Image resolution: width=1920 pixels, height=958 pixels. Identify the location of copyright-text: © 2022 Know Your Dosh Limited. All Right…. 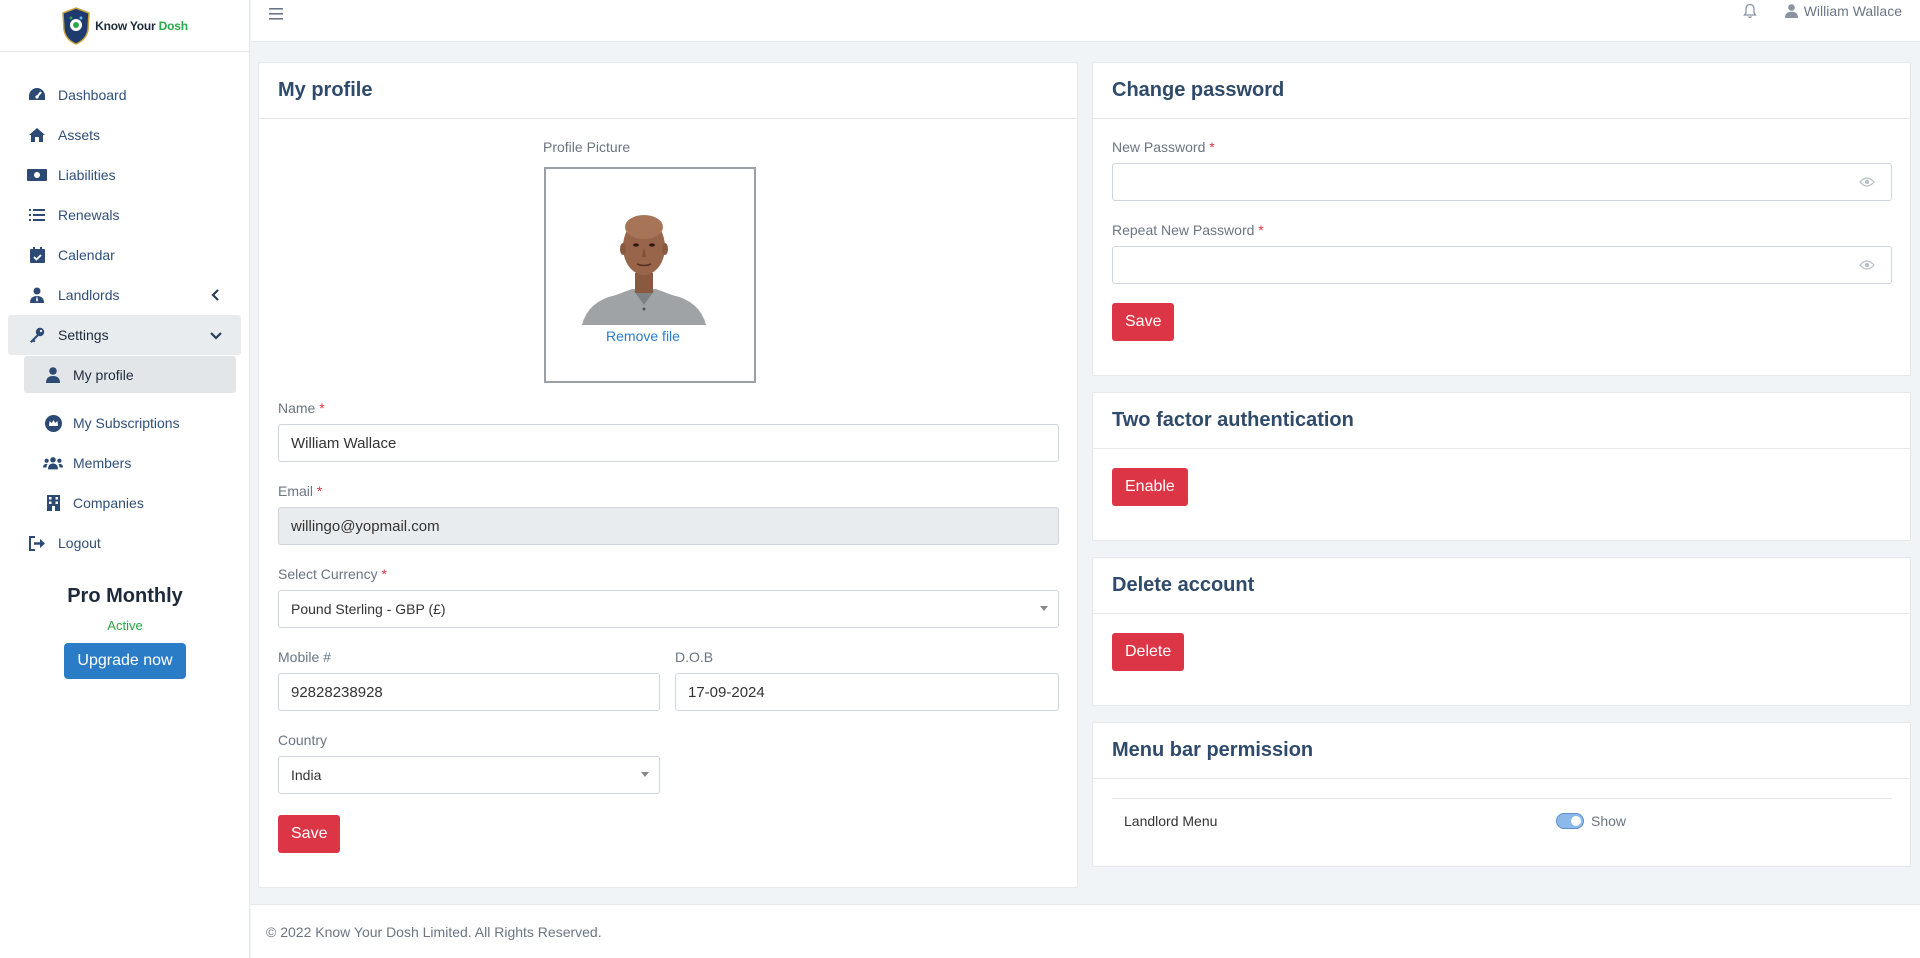
(434, 931).